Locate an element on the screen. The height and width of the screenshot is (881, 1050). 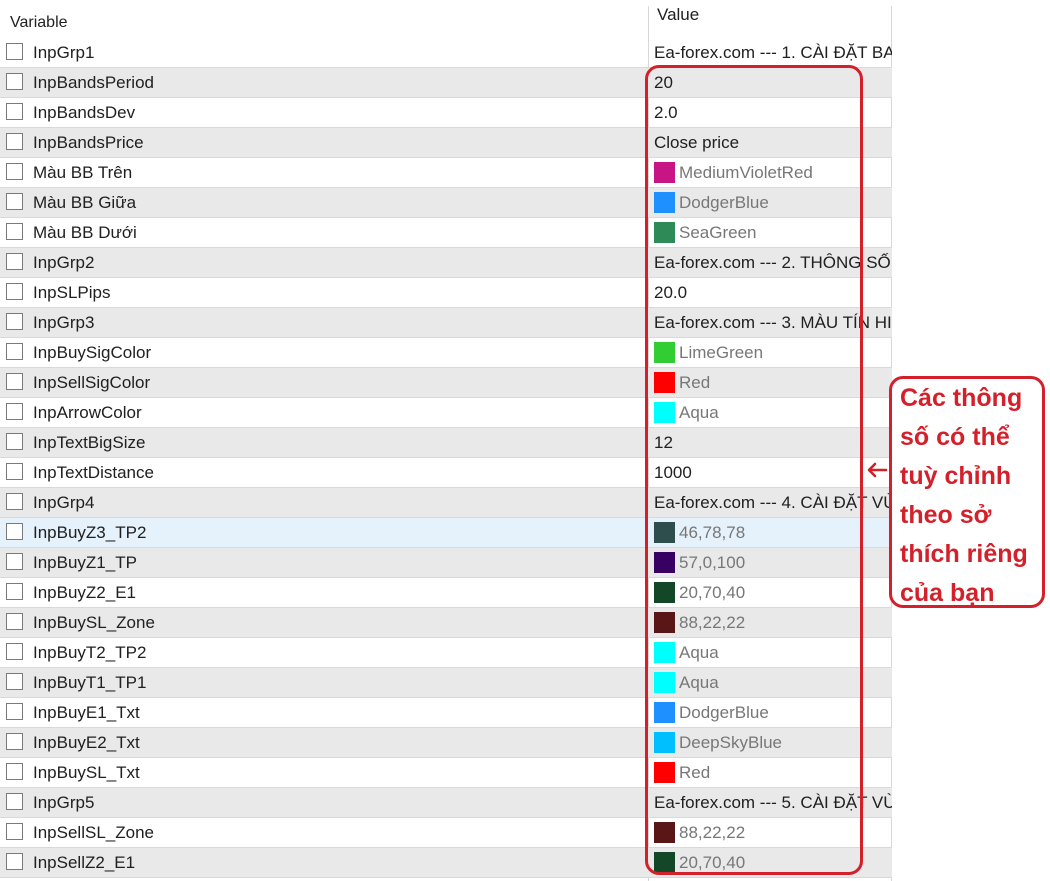
table-row: InpTextBigSize 12 is located at coordinates (446, 443).